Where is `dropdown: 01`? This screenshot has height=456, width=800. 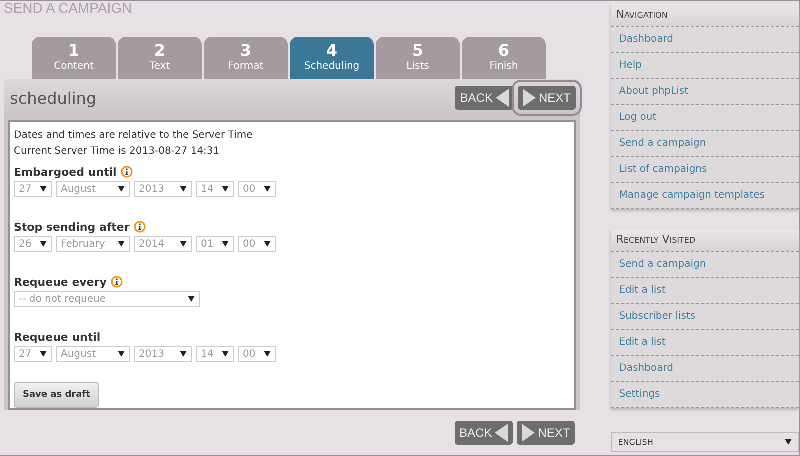
dropdown: 01 is located at coordinates (215, 244).